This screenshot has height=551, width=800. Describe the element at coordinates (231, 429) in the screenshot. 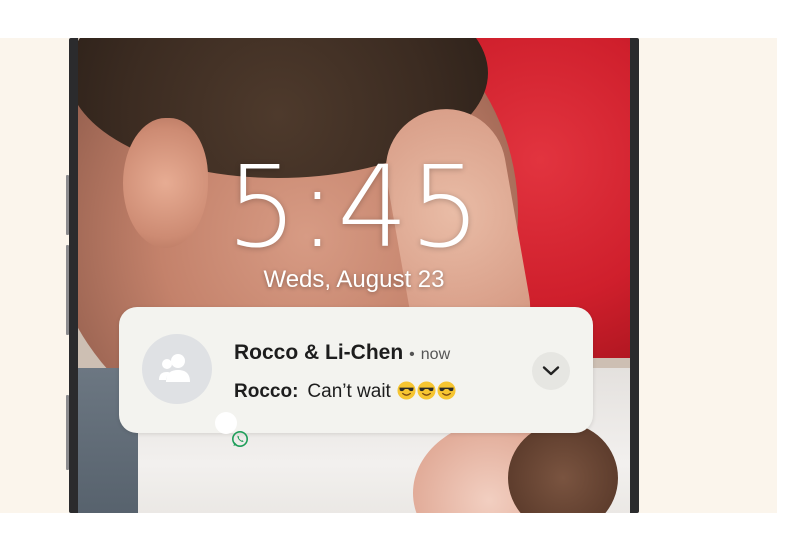

I see `whatsapp-icon` at that location.